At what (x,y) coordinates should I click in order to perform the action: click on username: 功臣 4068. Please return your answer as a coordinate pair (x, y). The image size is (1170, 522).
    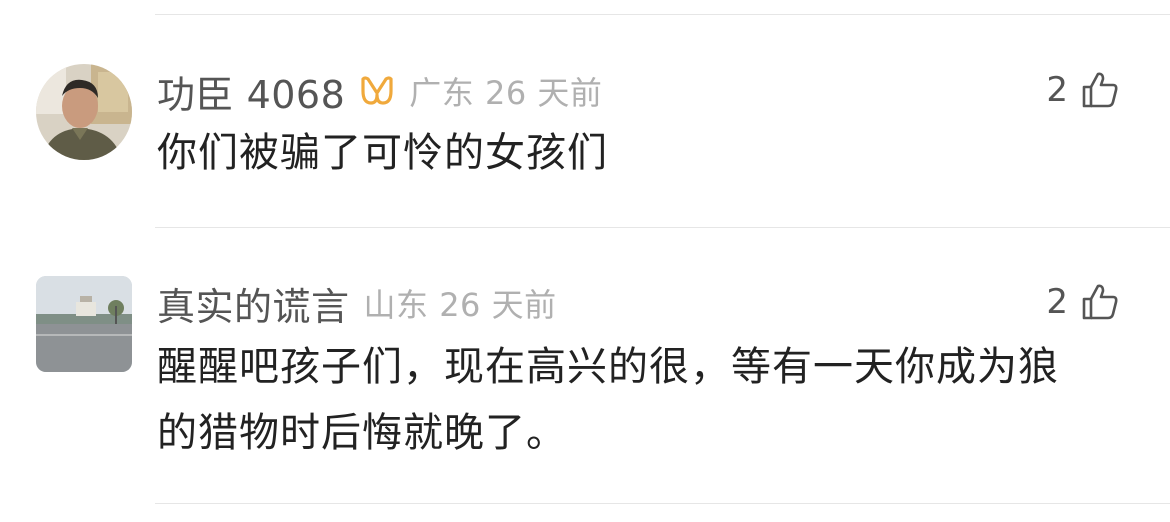
    Looking at the image, I should click on (251, 91).